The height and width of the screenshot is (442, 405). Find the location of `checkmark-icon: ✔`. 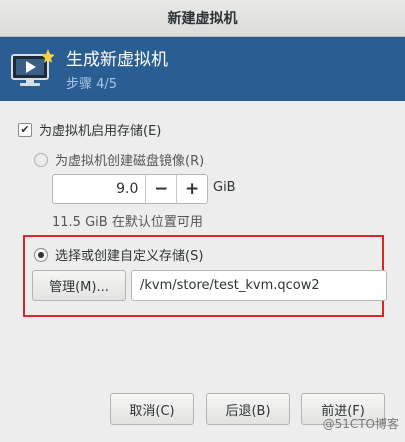

checkmark-icon: ✔ is located at coordinates (25, 129).